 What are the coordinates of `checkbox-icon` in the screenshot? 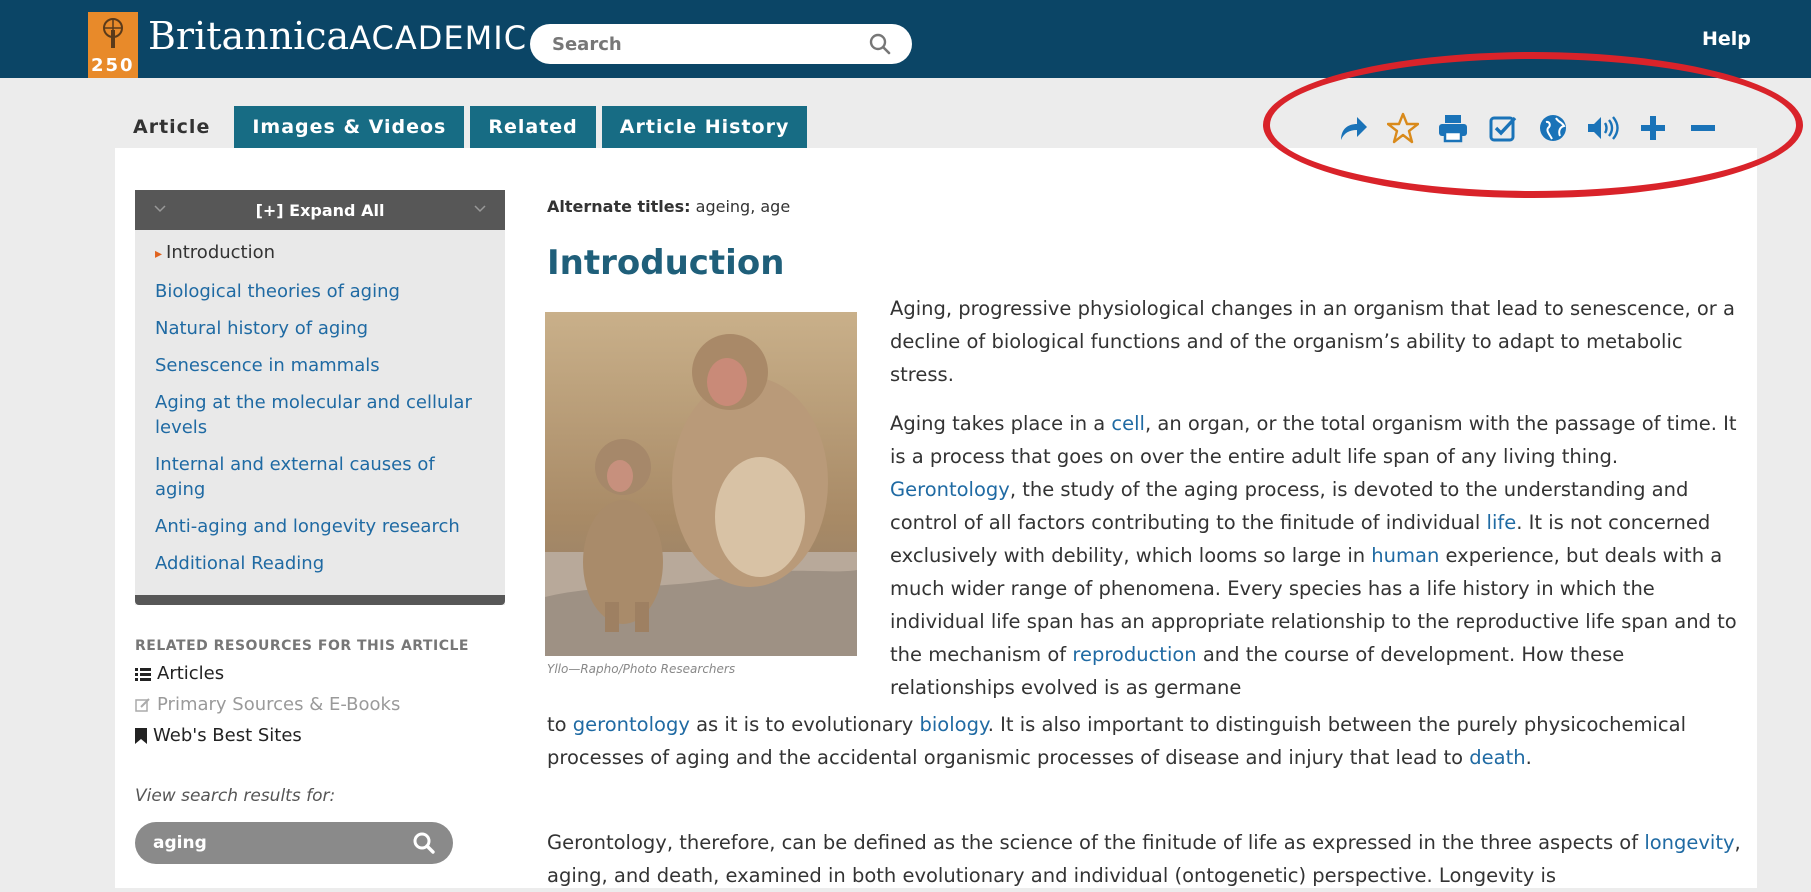 It's located at (1503, 129).